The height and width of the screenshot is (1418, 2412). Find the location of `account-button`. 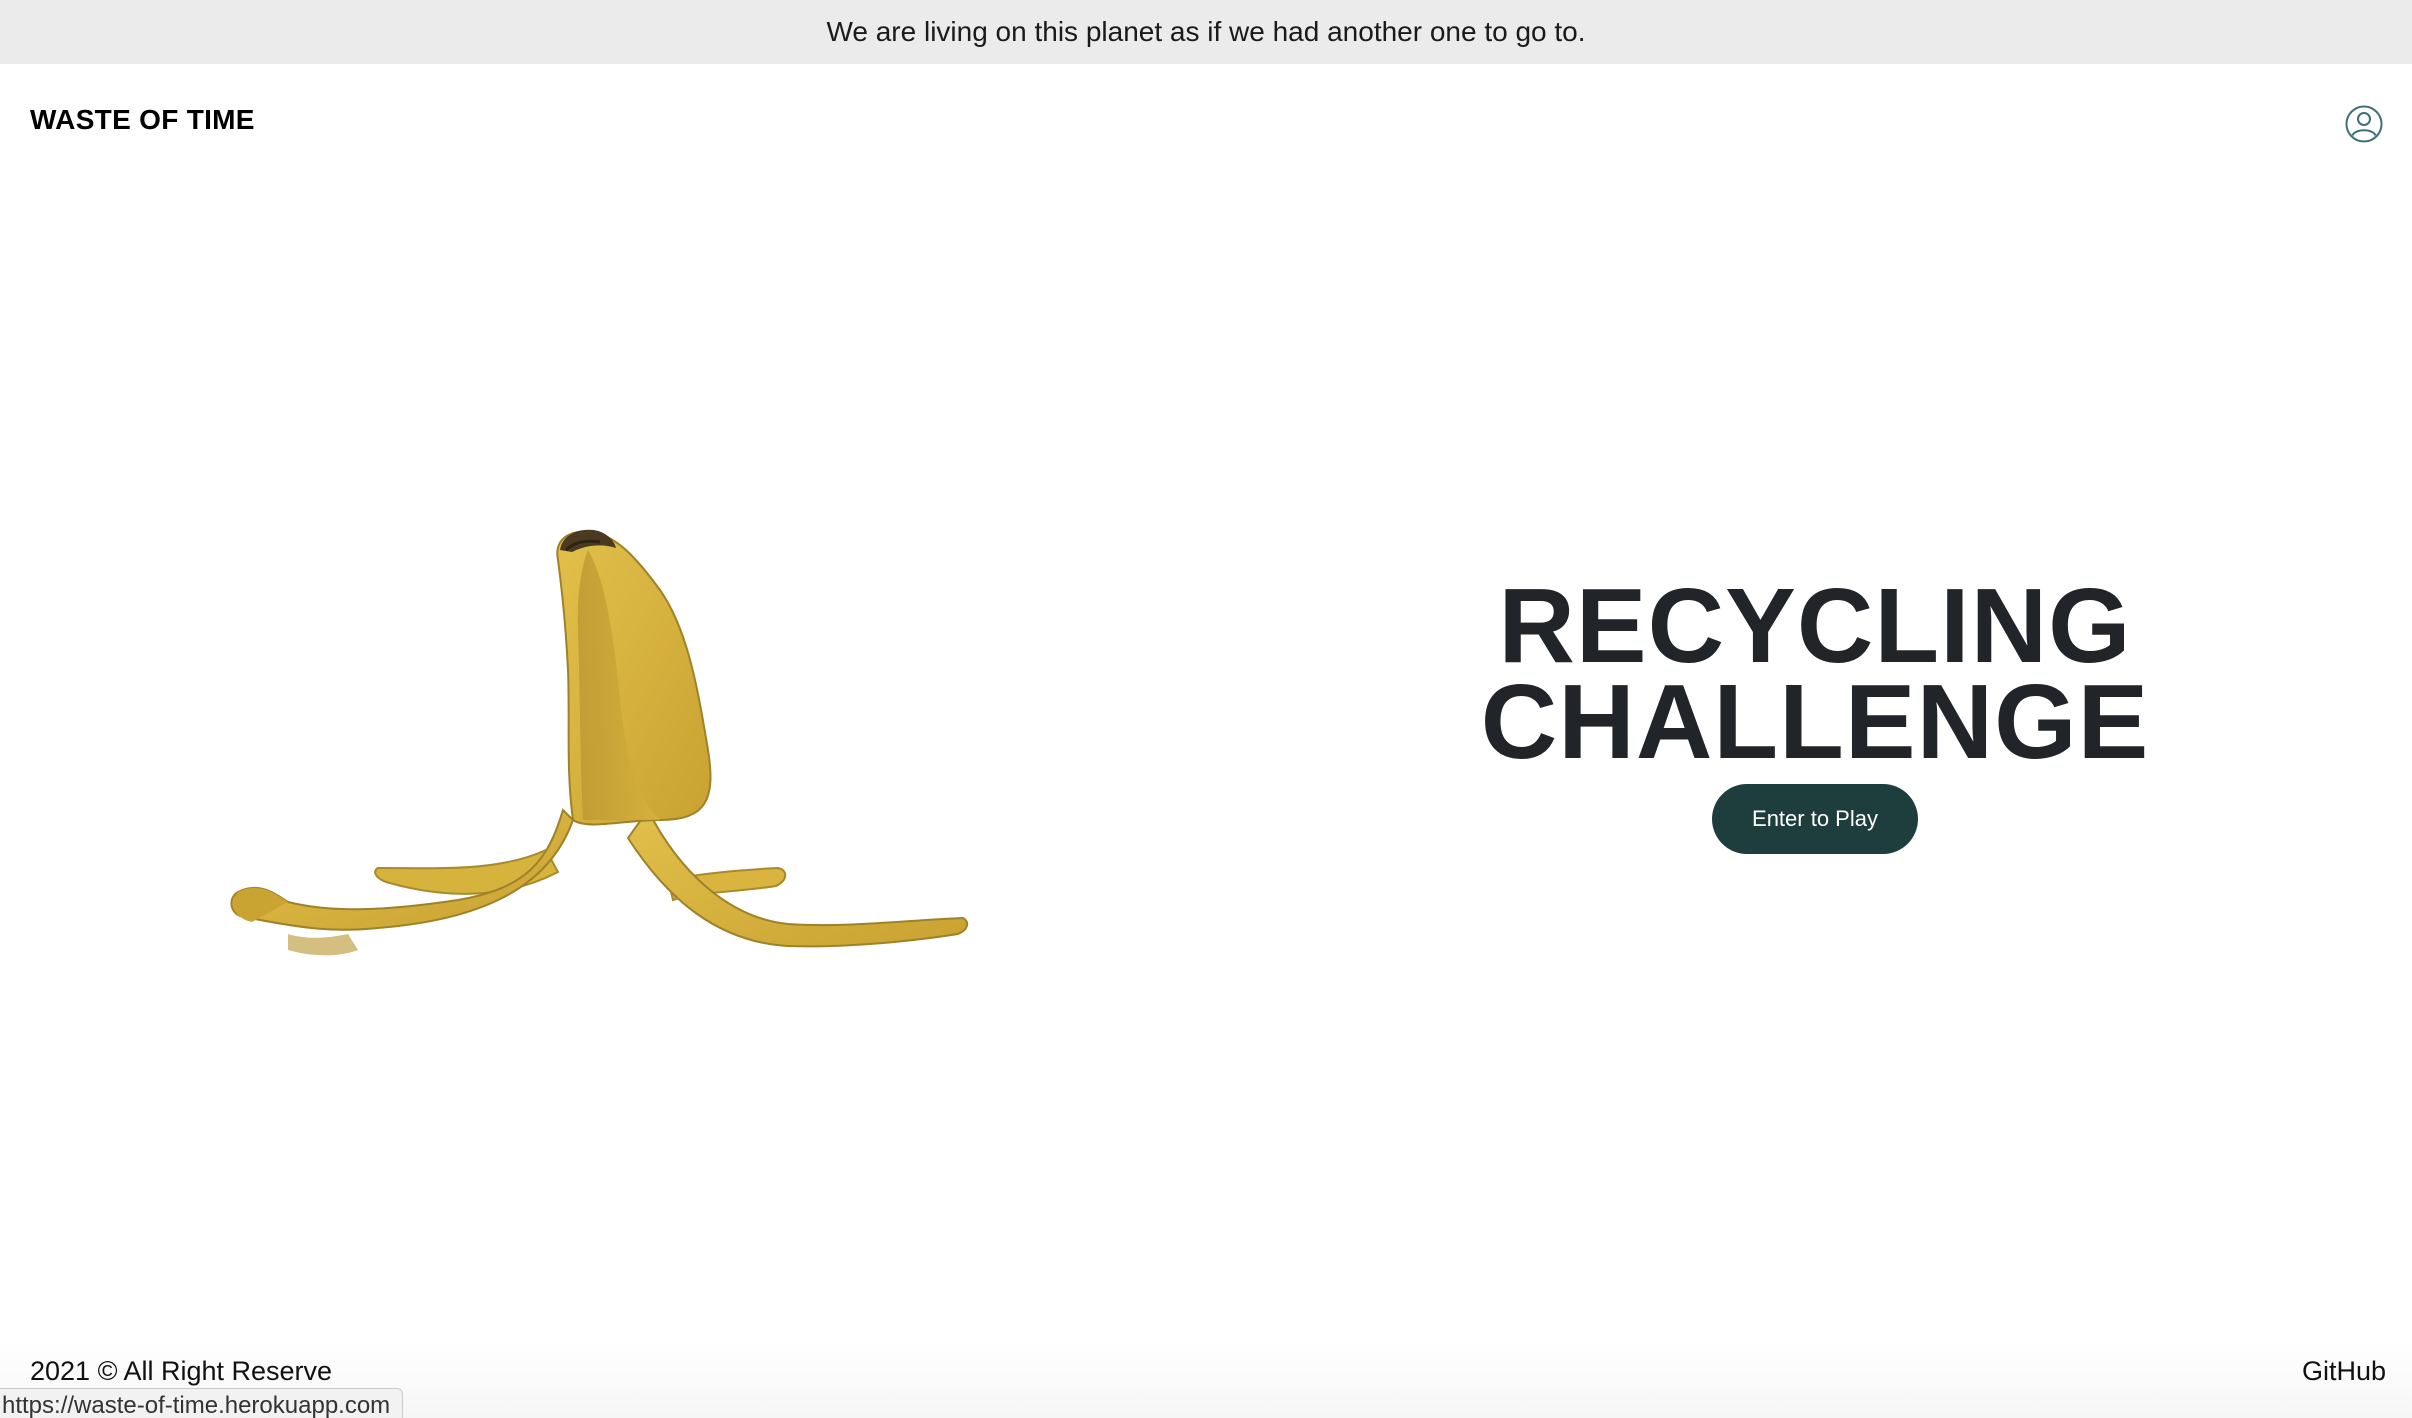

account-button is located at coordinates (2364, 124).